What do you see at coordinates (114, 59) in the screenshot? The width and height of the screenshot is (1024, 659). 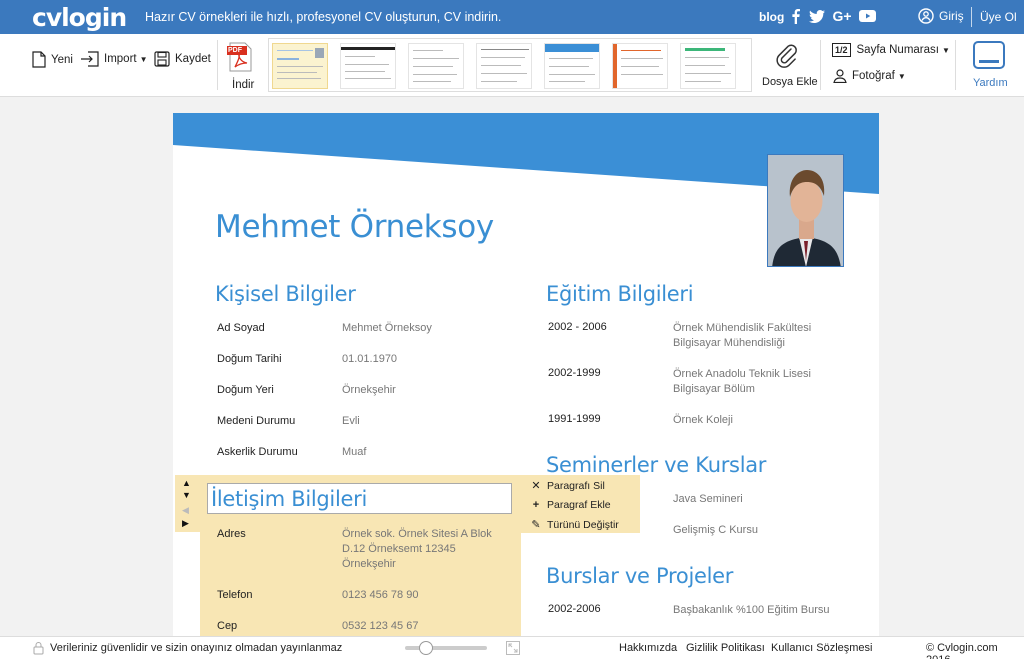 I see `import-button: Import ▼` at bounding box center [114, 59].